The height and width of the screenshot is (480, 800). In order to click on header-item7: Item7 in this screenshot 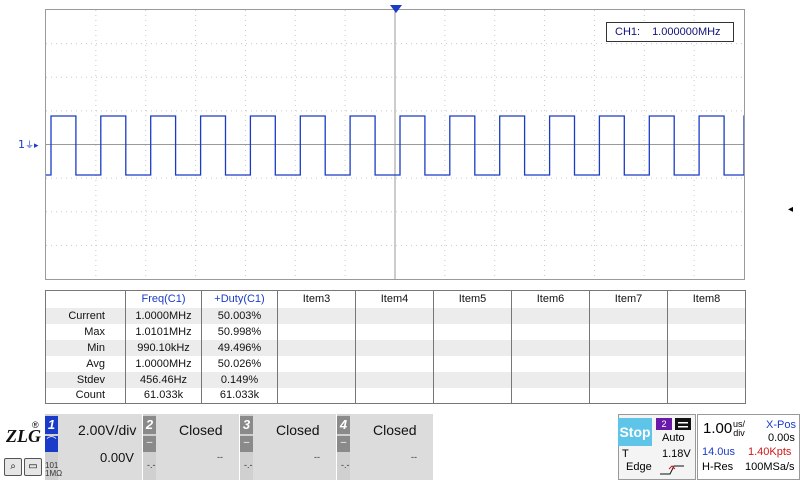, I will do `click(628, 299)`.